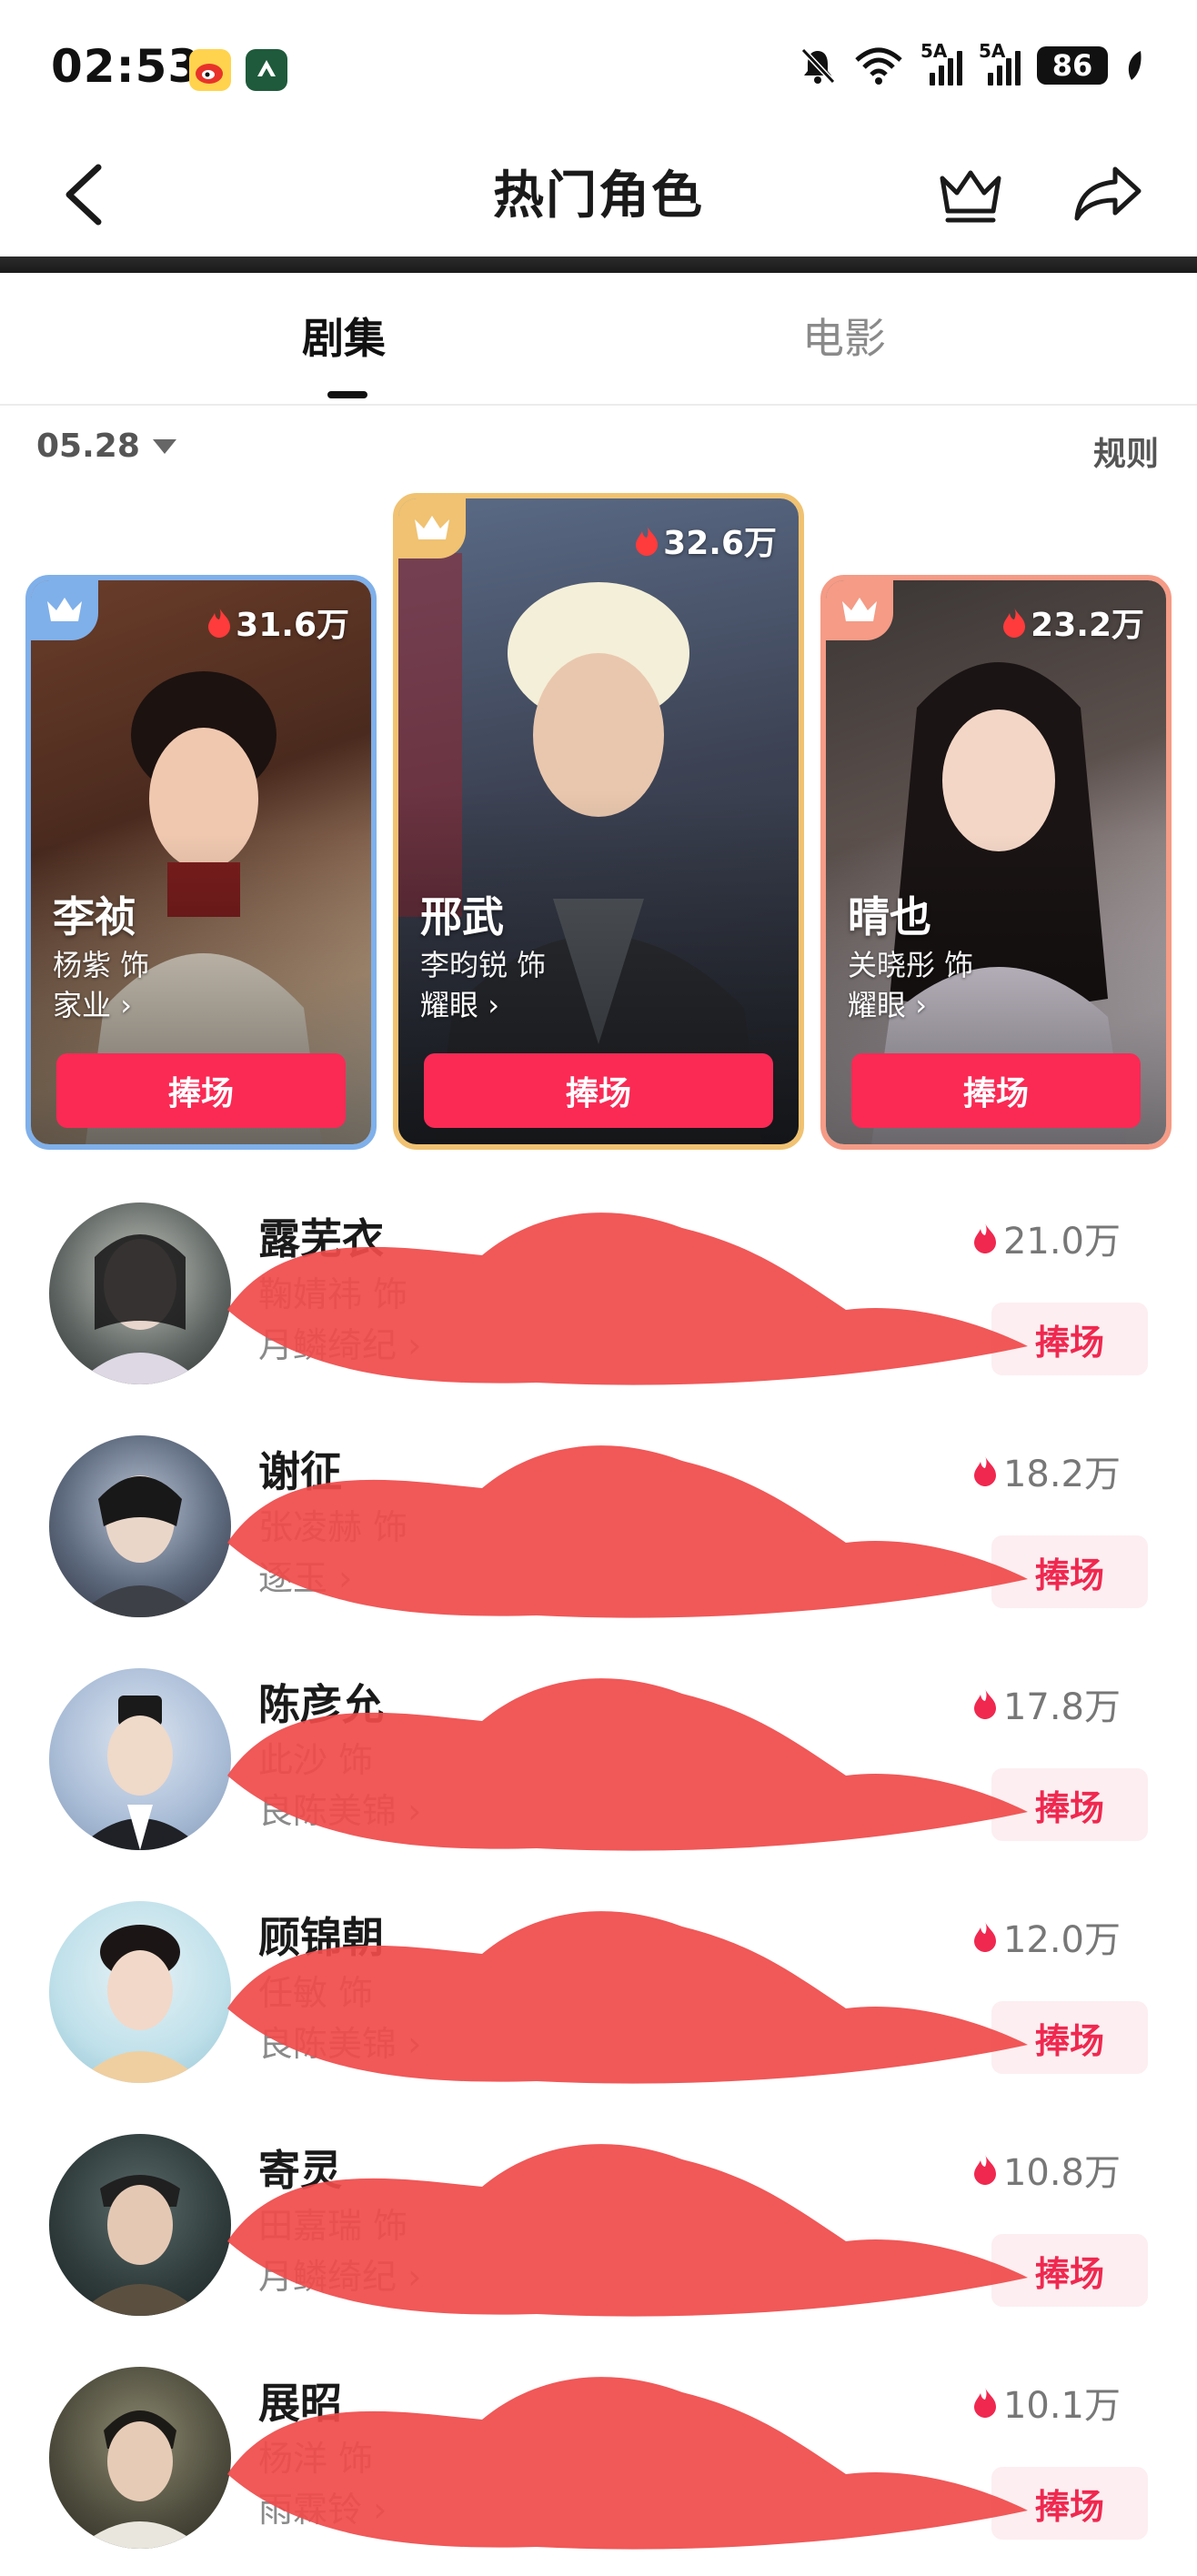  What do you see at coordinates (598, 2456) in the screenshot?
I see `list-item: 展昭 杨洋 饰 雨霖铃 › 10.1万 捧场` at bounding box center [598, 2456].